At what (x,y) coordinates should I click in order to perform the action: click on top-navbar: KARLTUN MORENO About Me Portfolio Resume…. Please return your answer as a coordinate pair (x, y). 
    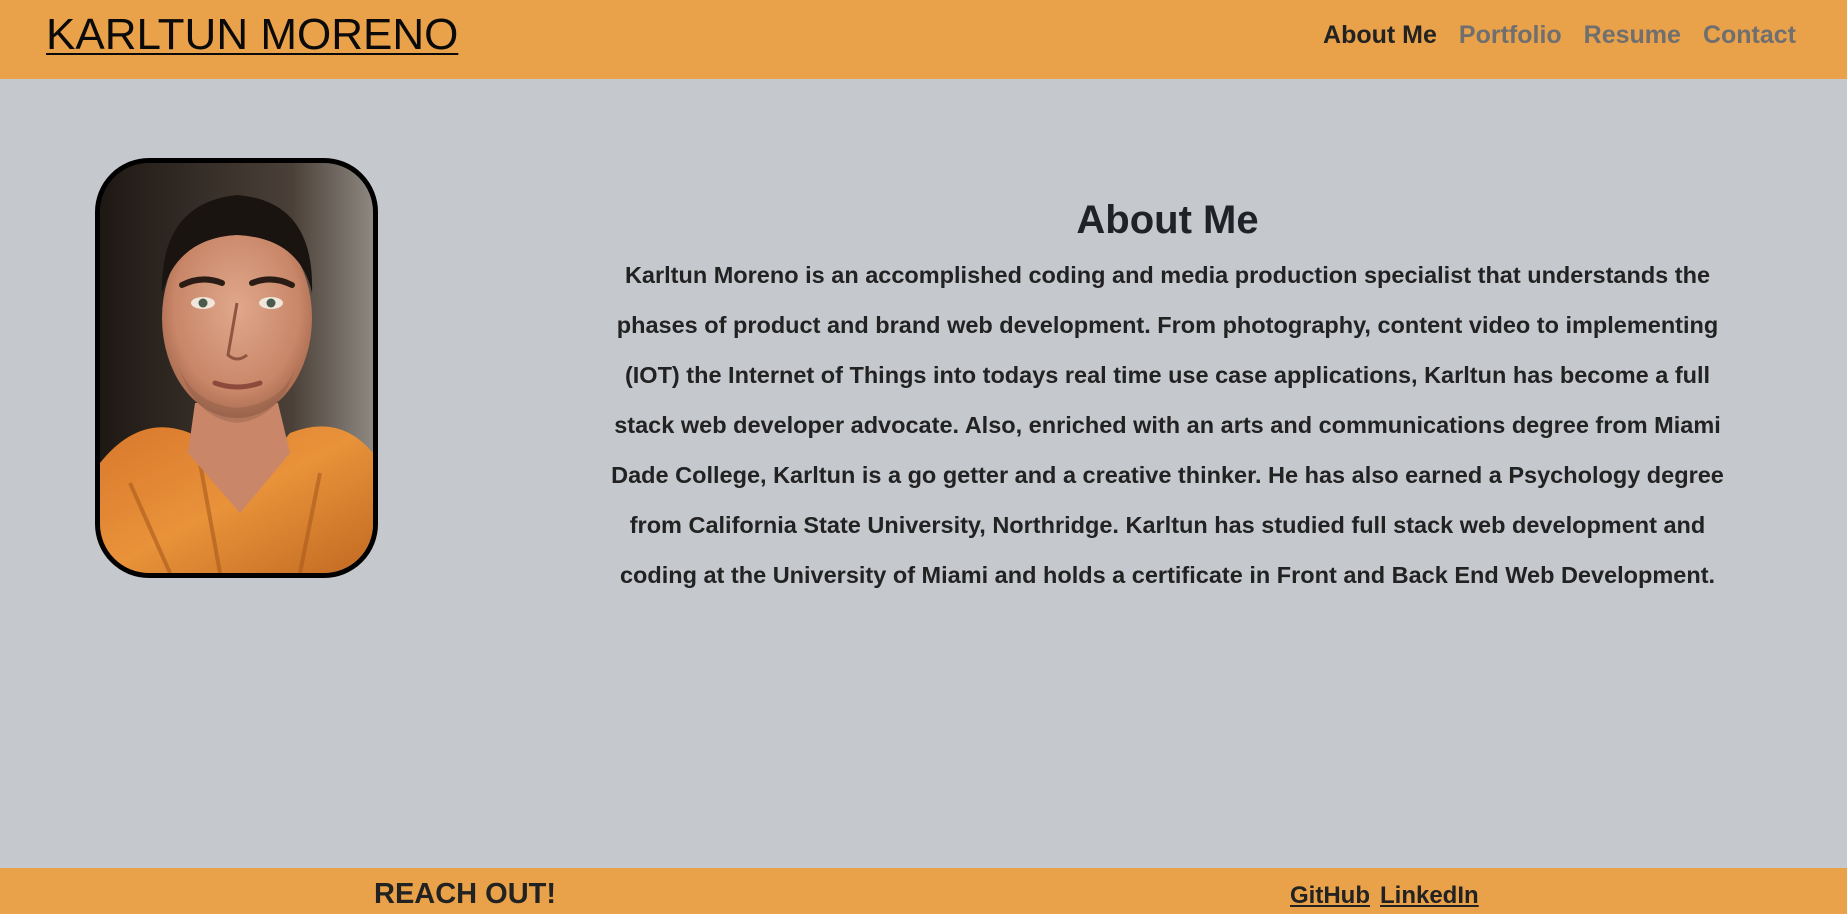
    Looking at the image, I should click on (923, 39).